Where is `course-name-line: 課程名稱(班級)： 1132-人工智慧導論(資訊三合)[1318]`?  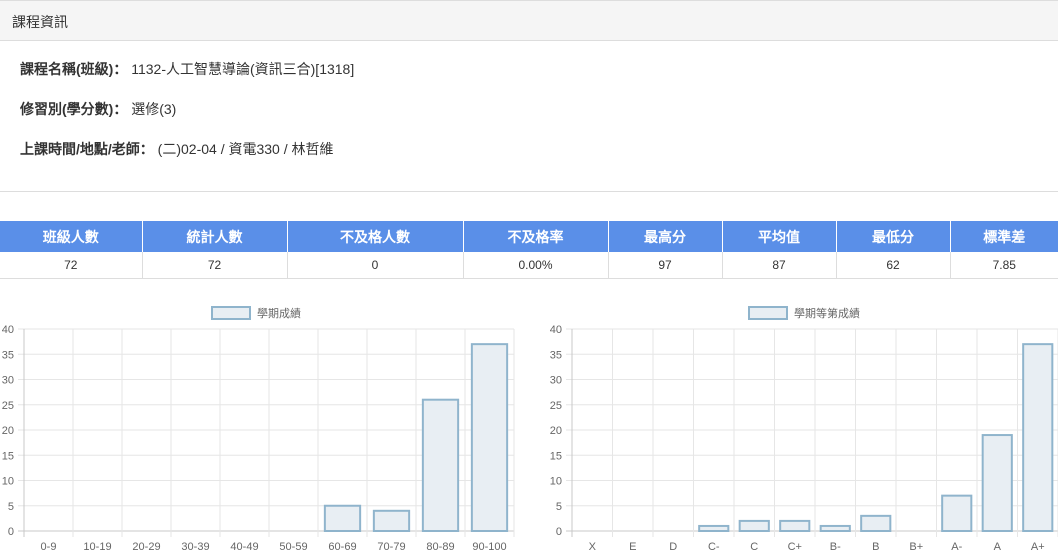
course-name-line: 課程名稱(班級)： 1132-人工智慧導論(資訊三合)[1318] is located at coordinates (187, 69).